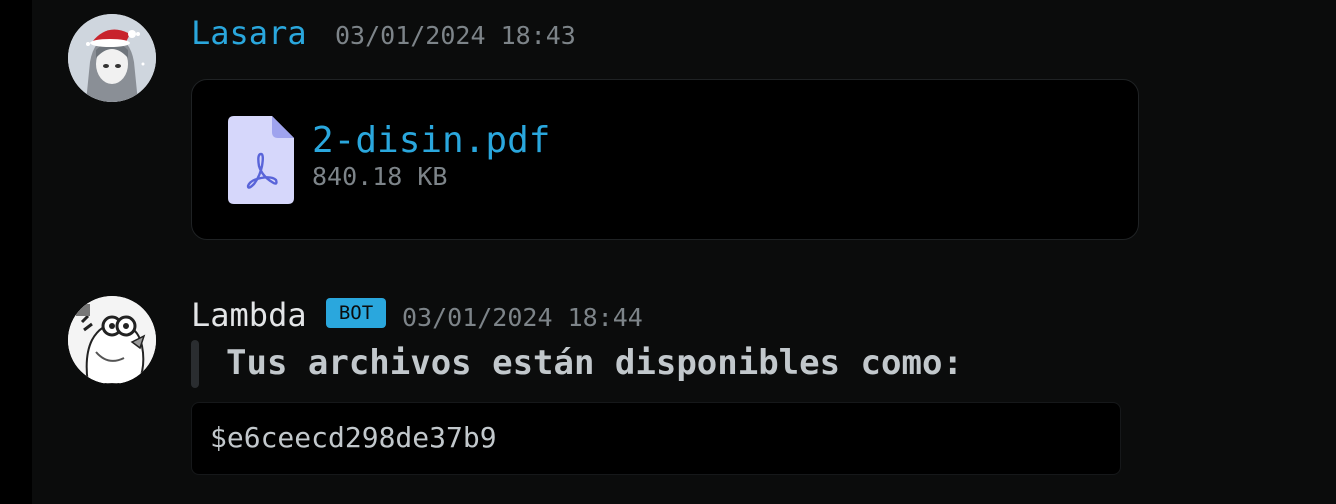 The width and height of the screenshot is (1336, 504). What do you see at coordinates (353, 437) in the screenshot?
I see `code-text: $e6ceecd298de37b9` at bounding box center [353, 437].